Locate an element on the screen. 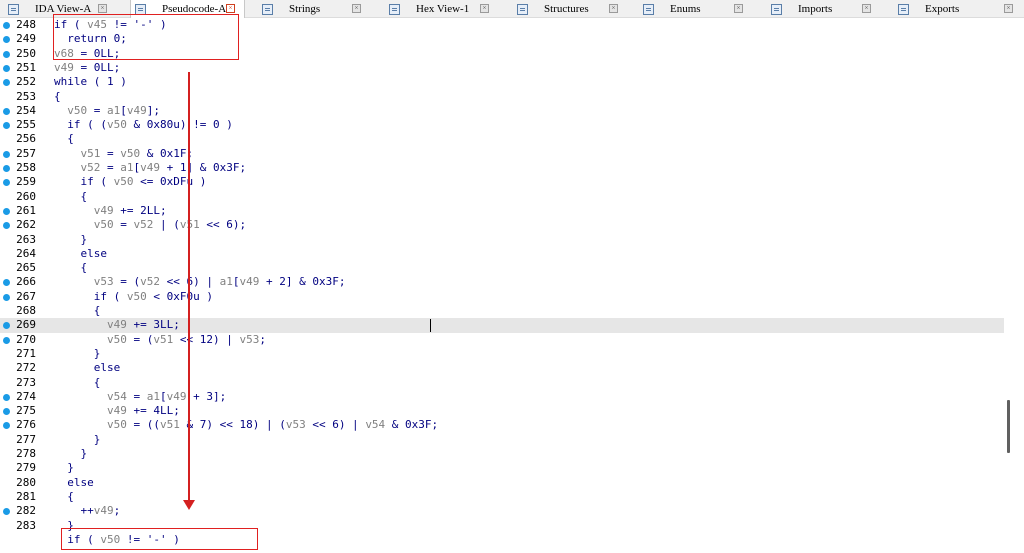 This screenshot has height=553, width=1024. code-line: 268 { is located at coordinates (502, 311).